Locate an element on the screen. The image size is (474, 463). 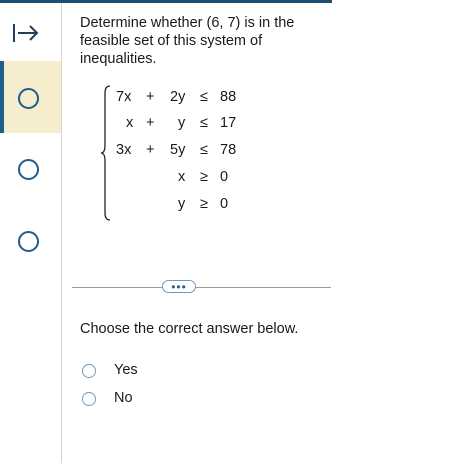
term-y: 5y is located at coordinates (178, 150).